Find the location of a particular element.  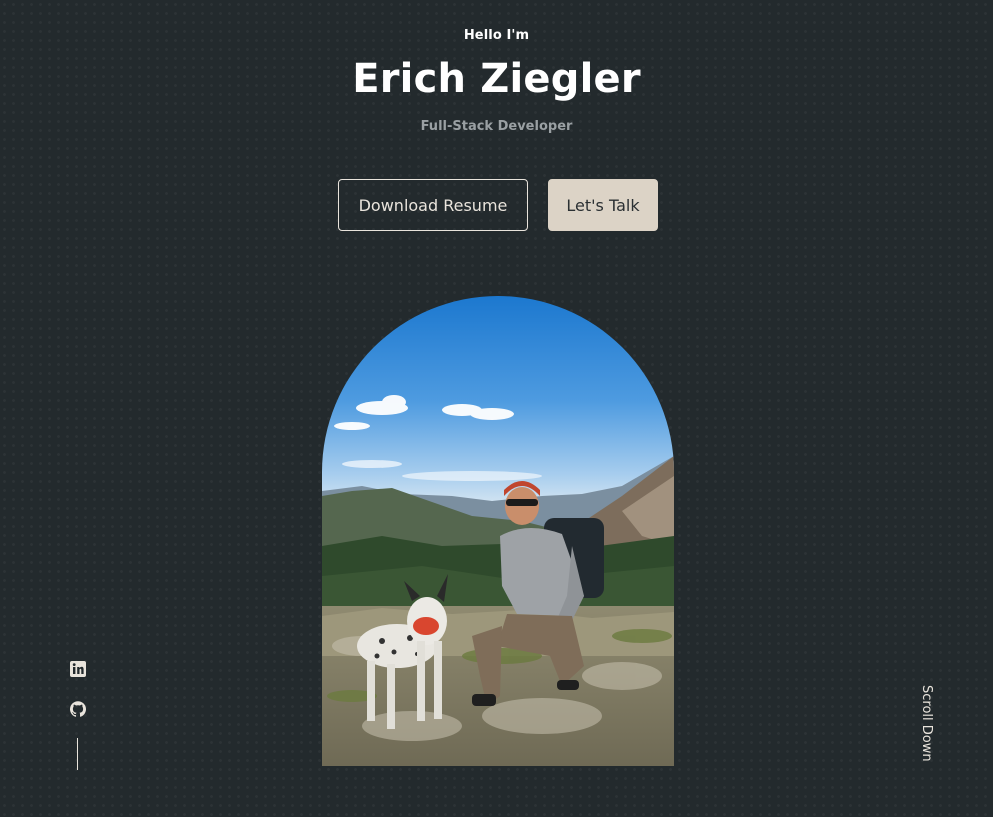

lets-talk-button: Let's Talk is located at coordinates (603, 205).